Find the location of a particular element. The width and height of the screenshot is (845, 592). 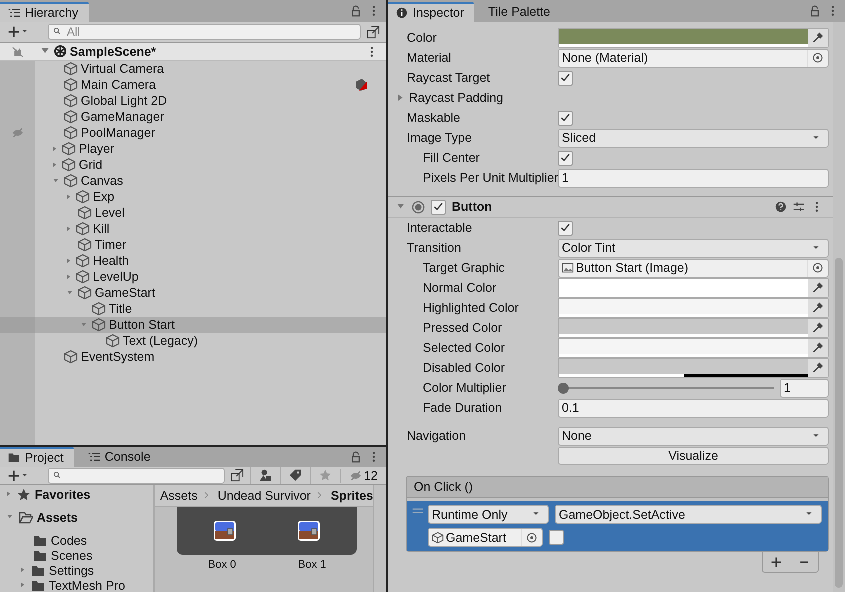

text-field: 0.1 is located at coordinates (693, 408).